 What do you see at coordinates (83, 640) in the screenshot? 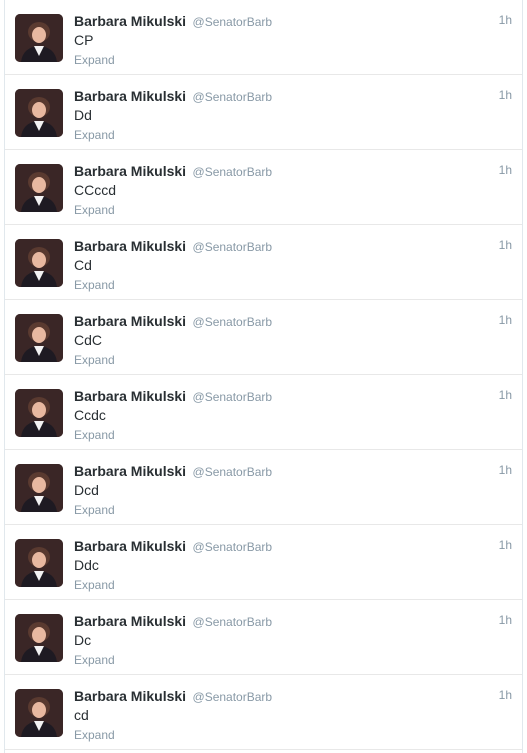
I see `tweet-text: Dc` at bounding box center [83, 640].